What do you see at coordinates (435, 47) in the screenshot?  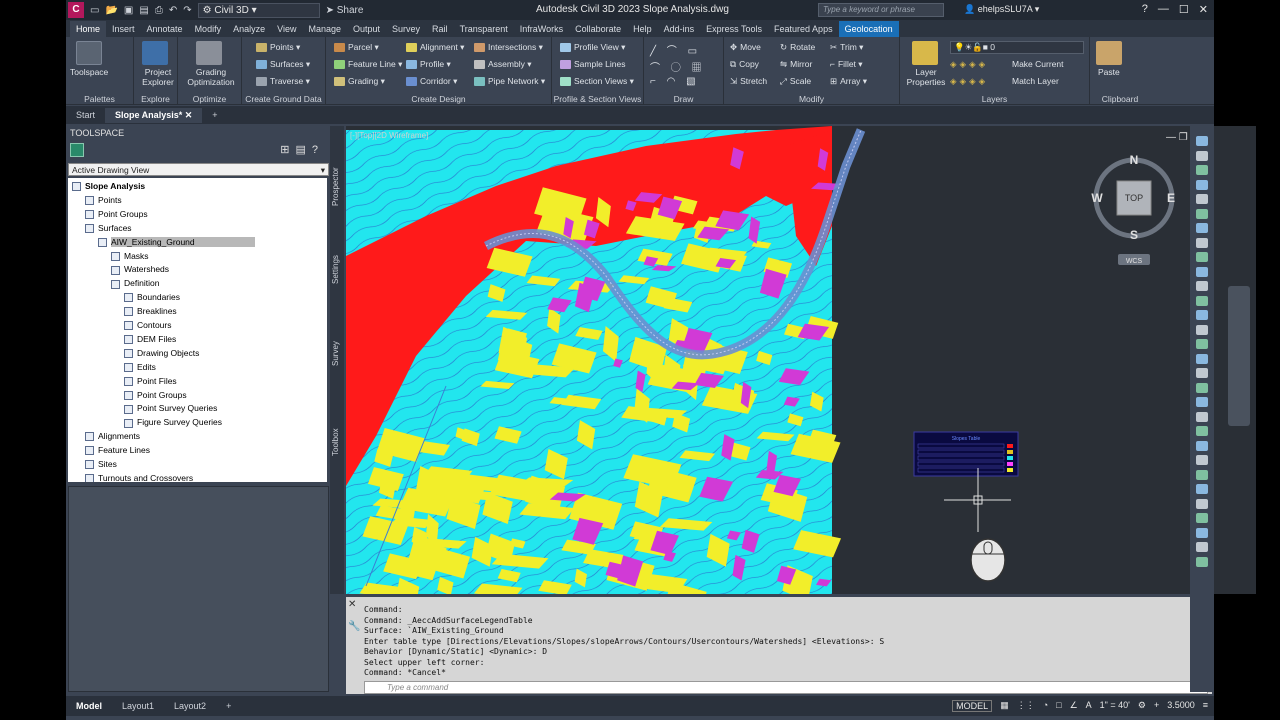 I see `alignment-button: Alignment ▾` at bounding box center [435, 47].